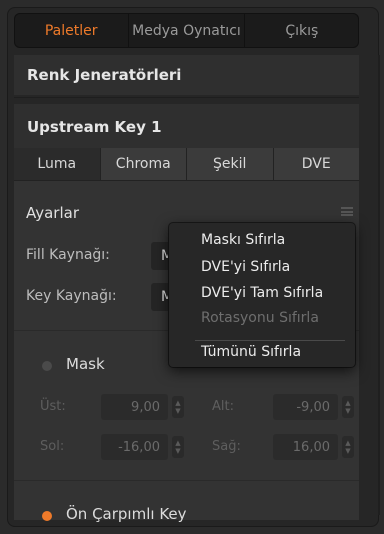 The width and height of the screenshot is (384, 534). I want to click on menu-item-reset-dve: DVE'yi Sıfırla, so click(245, 267).